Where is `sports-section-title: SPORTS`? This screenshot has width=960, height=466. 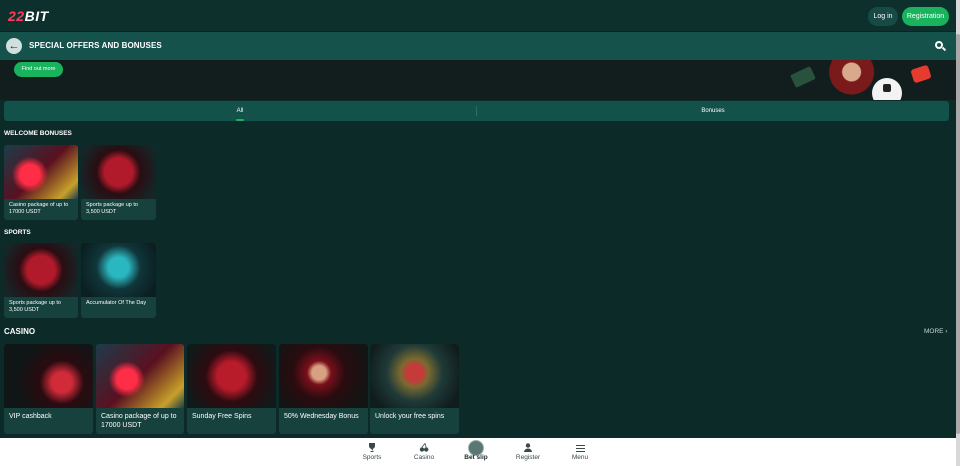
sports-section-title: SPORTS is located at coordinates (17, 232).